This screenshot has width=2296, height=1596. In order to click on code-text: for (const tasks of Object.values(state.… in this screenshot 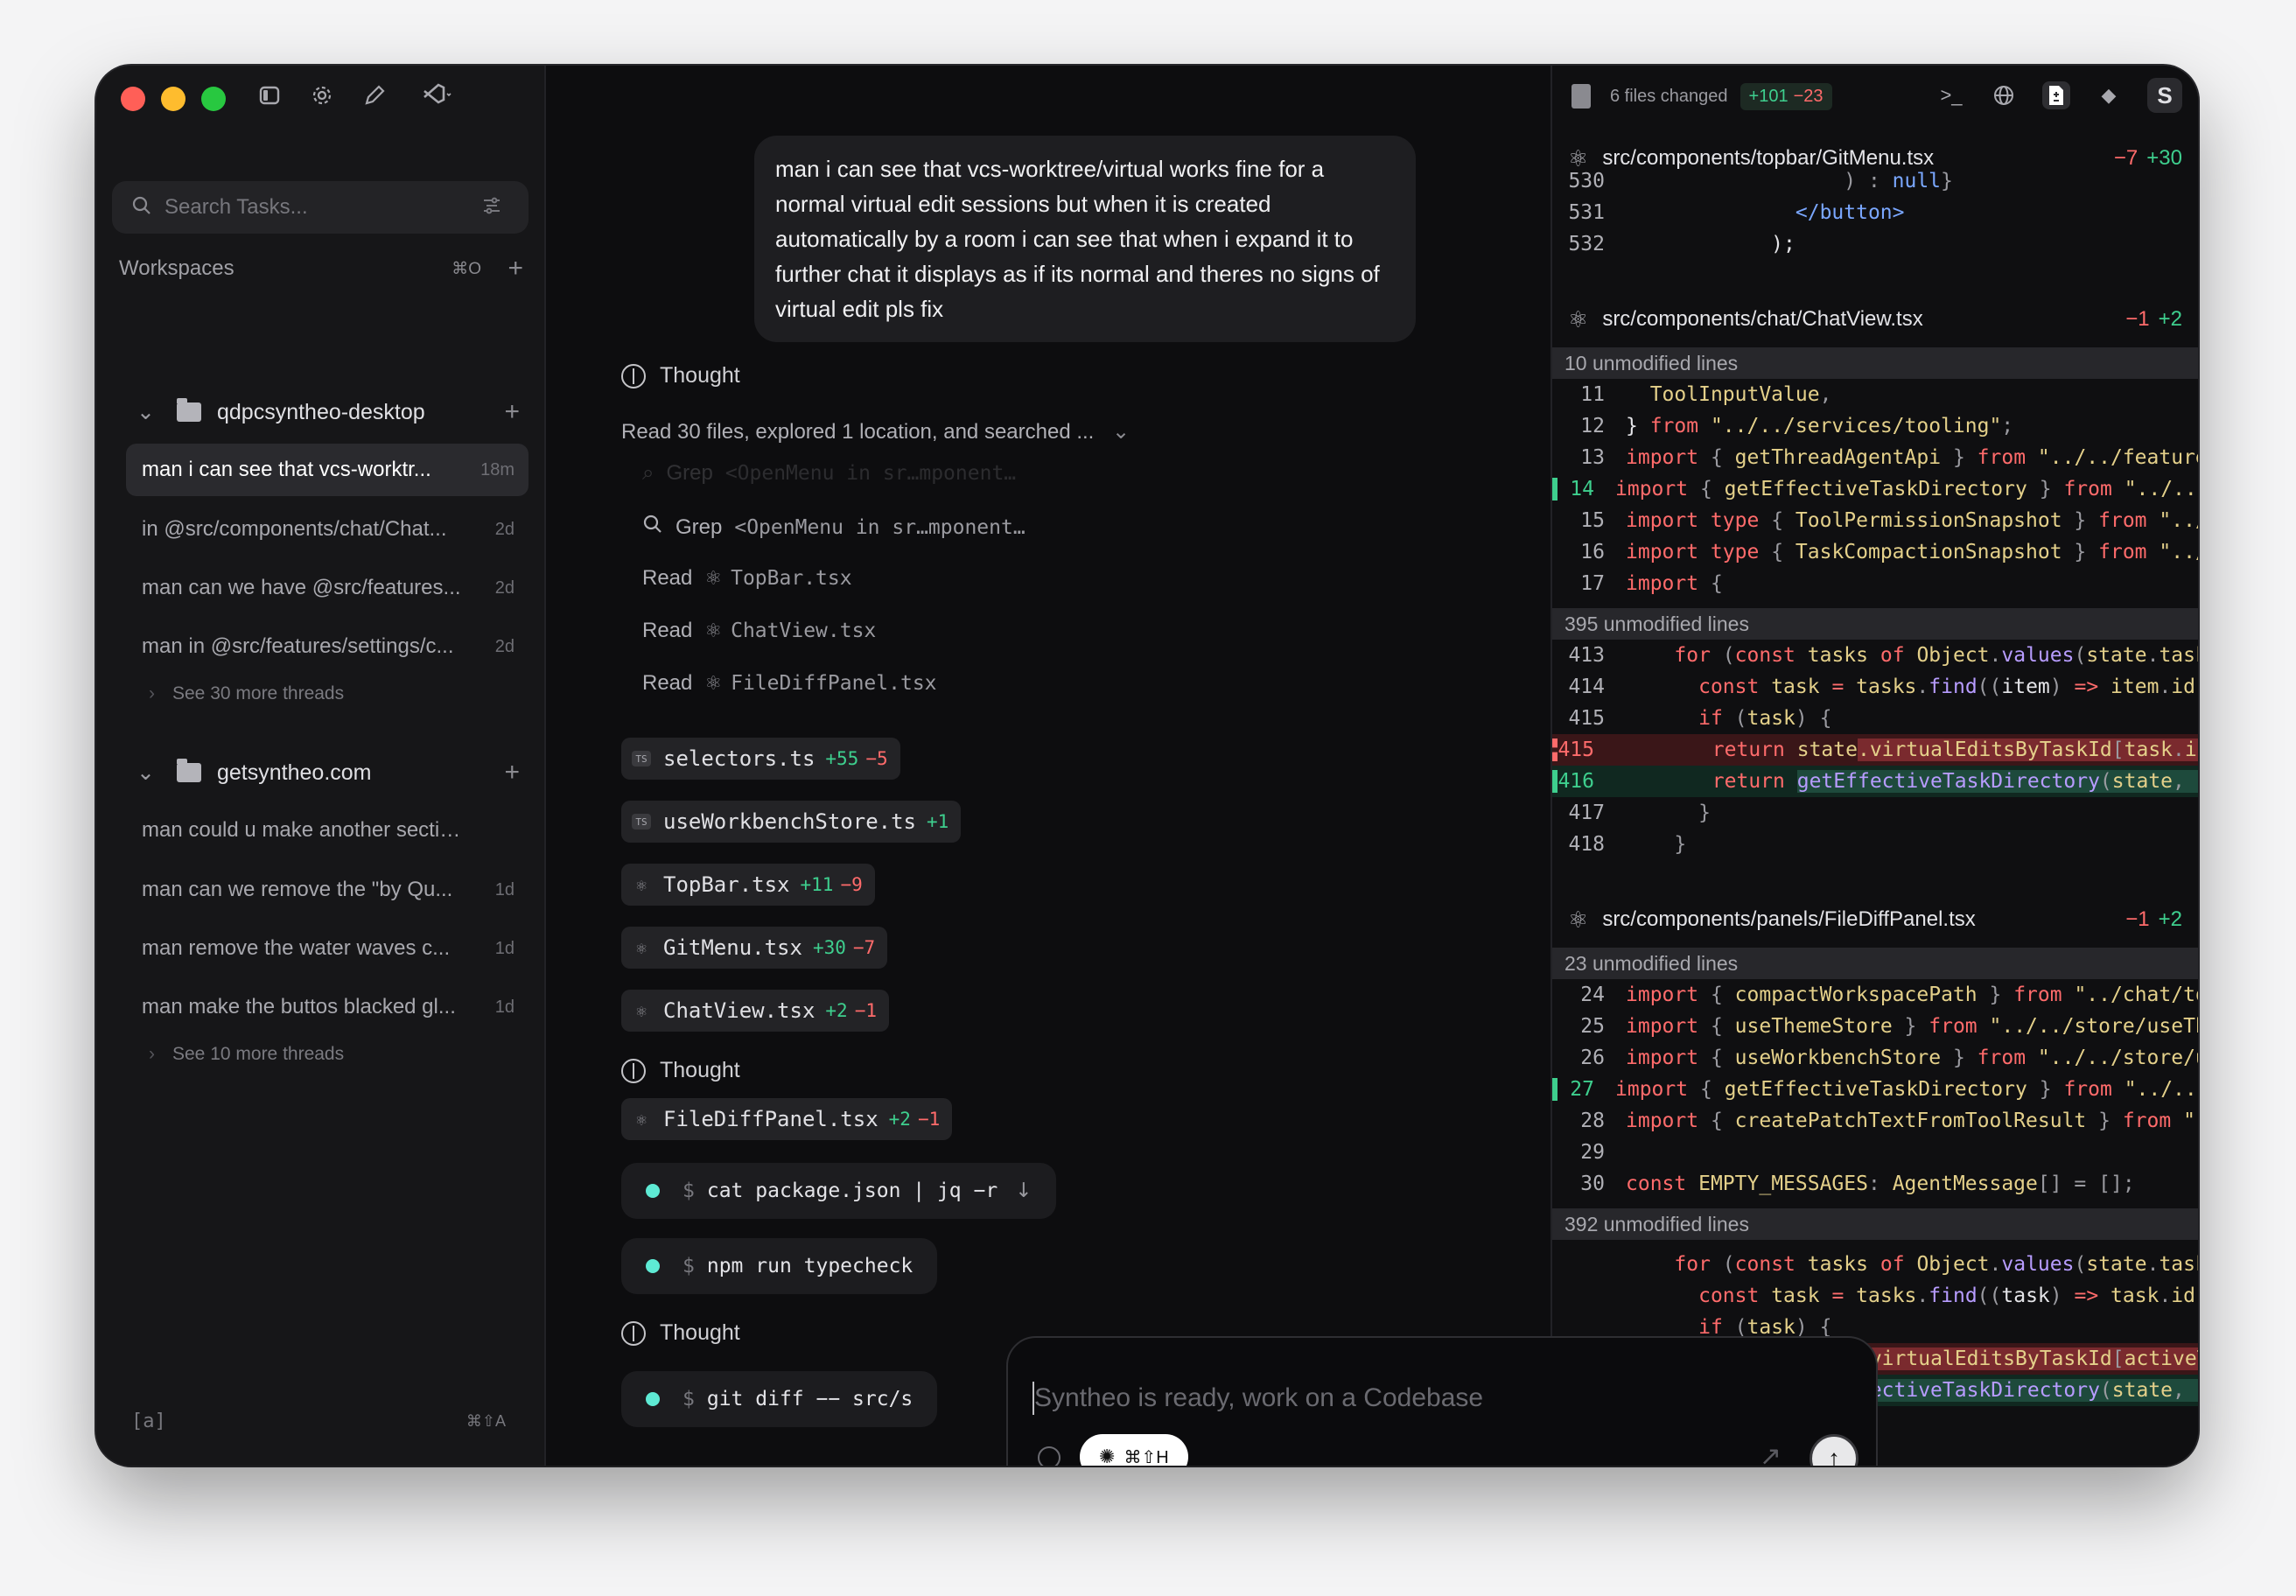, I will do `click(1936, 1264)`.